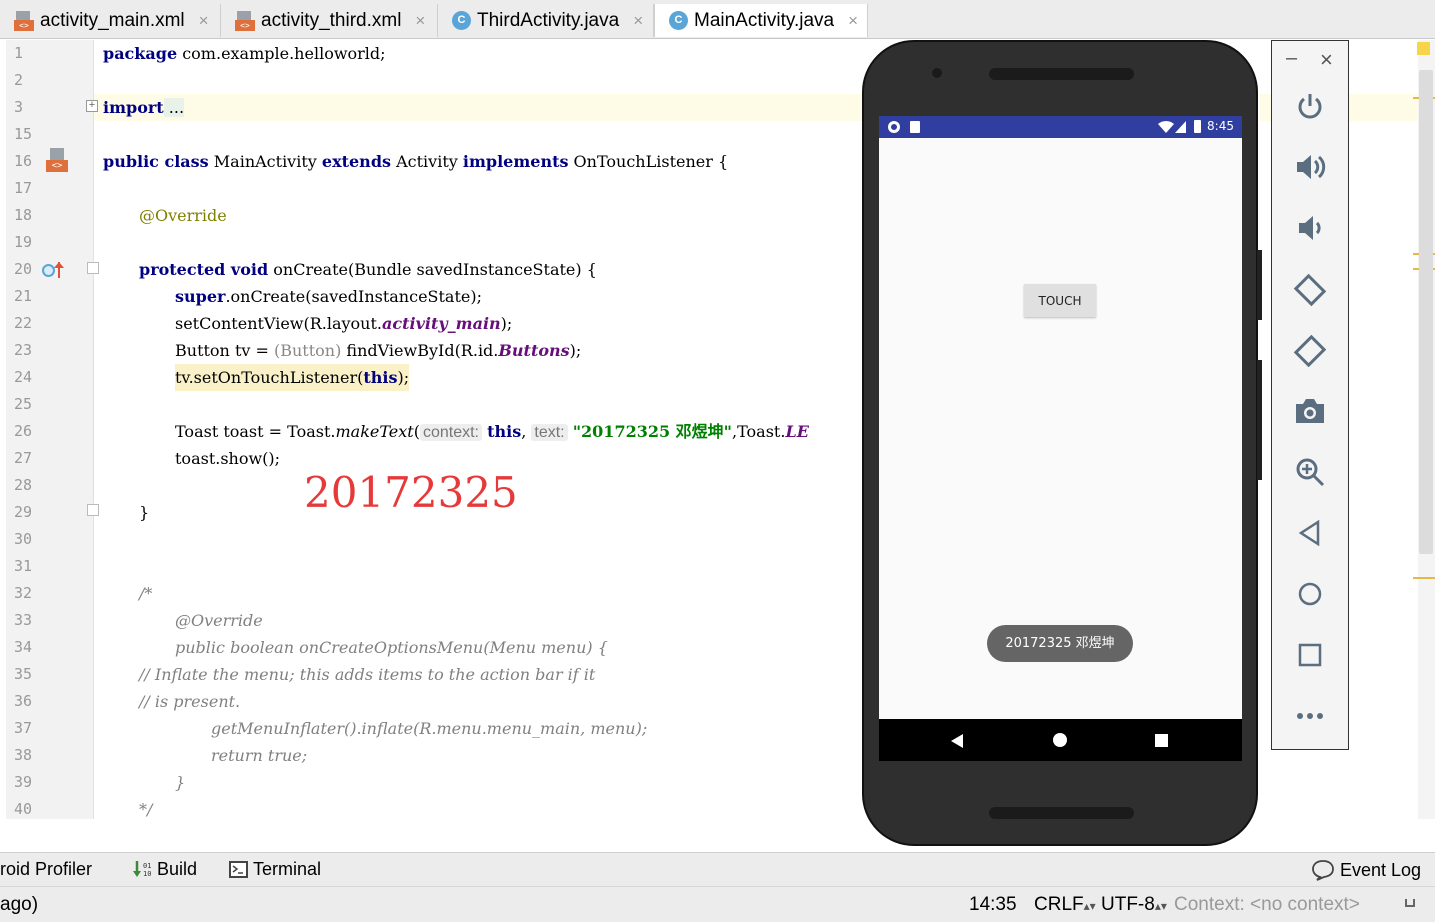 This screenshot has height=922, width=1435. Describe the element at coordinates (142, 869) in the screenshot. I see `build-icon: 0110` at that location.